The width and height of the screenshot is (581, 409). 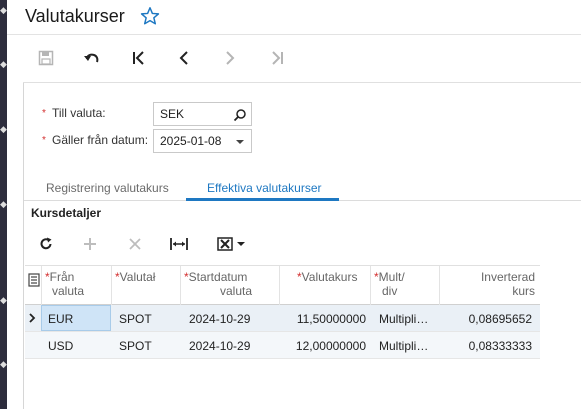 I want to click on add-row-button, so click(x=90, y=244).